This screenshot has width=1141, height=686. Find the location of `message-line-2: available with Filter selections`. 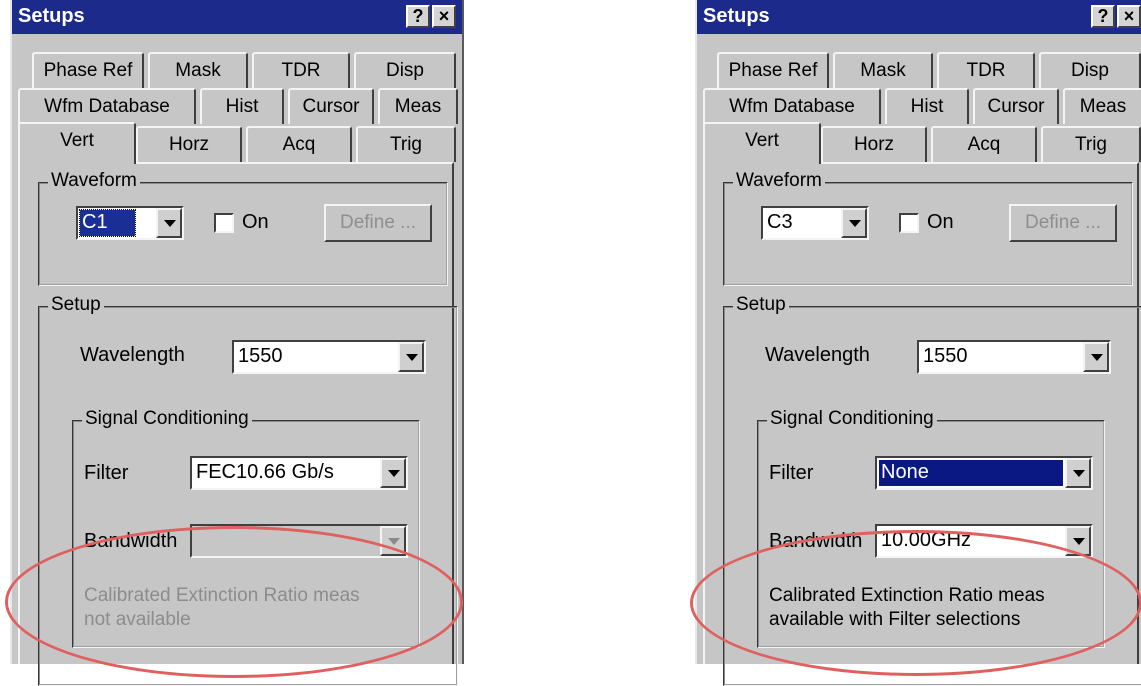

message-line-2: available with Filter selections is located at coordinates (895, 619).